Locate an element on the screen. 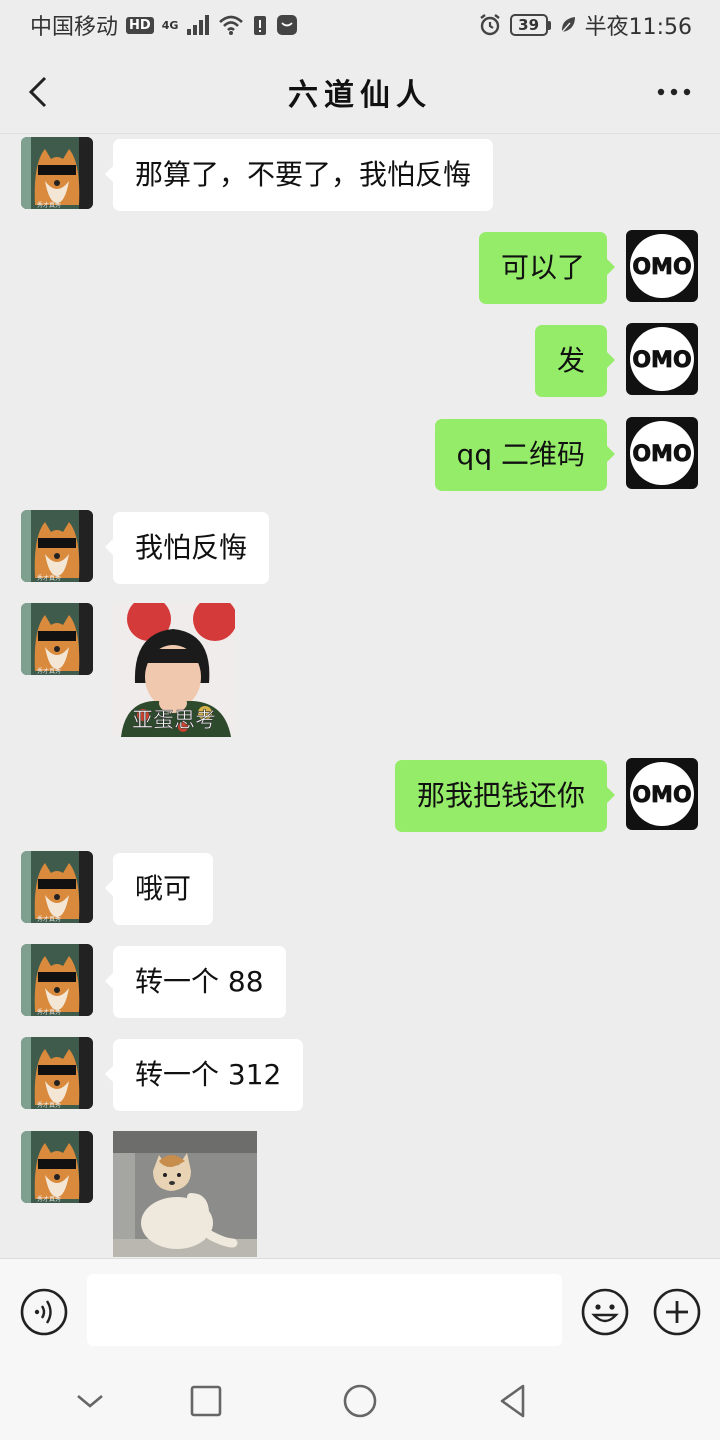  nav-hide-keyboard-button is located at coordinates (90, 1401).